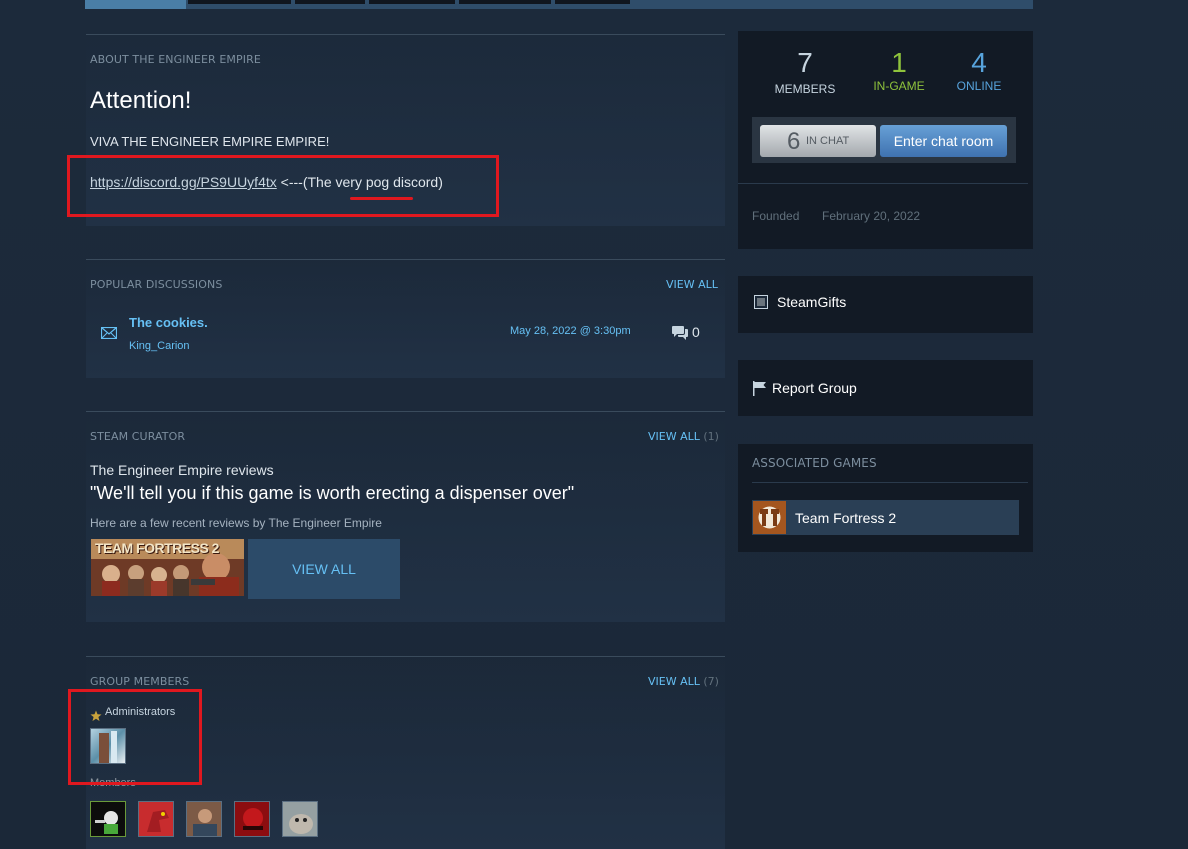 Image resolution: width=1188 pixels, height=849 pixels. Describe the element at coordinates (760, 388) in the screenshot. I see `flag-icon` at that location.